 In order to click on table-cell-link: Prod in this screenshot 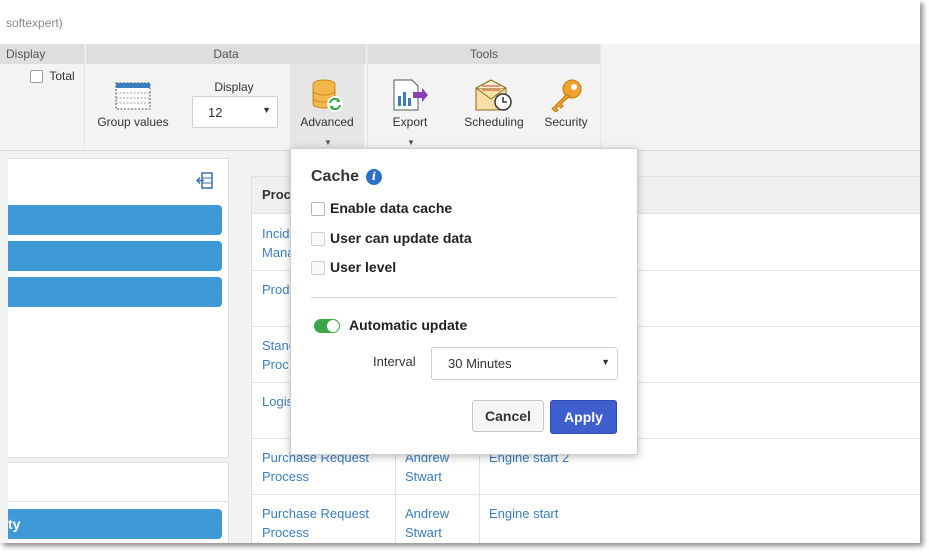, I will do `click(275, 289)`.